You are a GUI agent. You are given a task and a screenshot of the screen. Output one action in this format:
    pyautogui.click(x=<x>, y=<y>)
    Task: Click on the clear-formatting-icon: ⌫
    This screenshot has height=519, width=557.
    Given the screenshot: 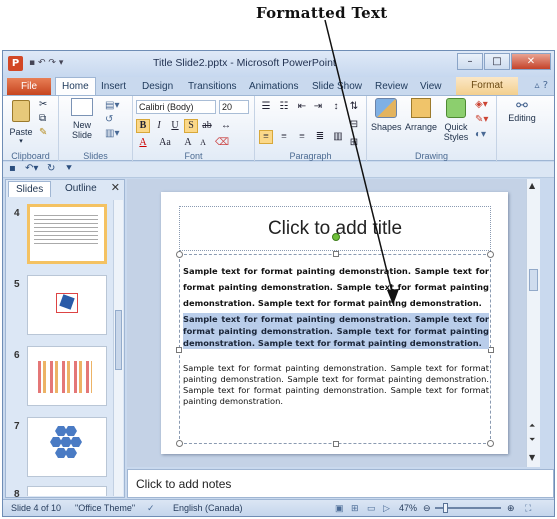 What is the action you would take?
    pyautogui.click(x=222, y=143)
    